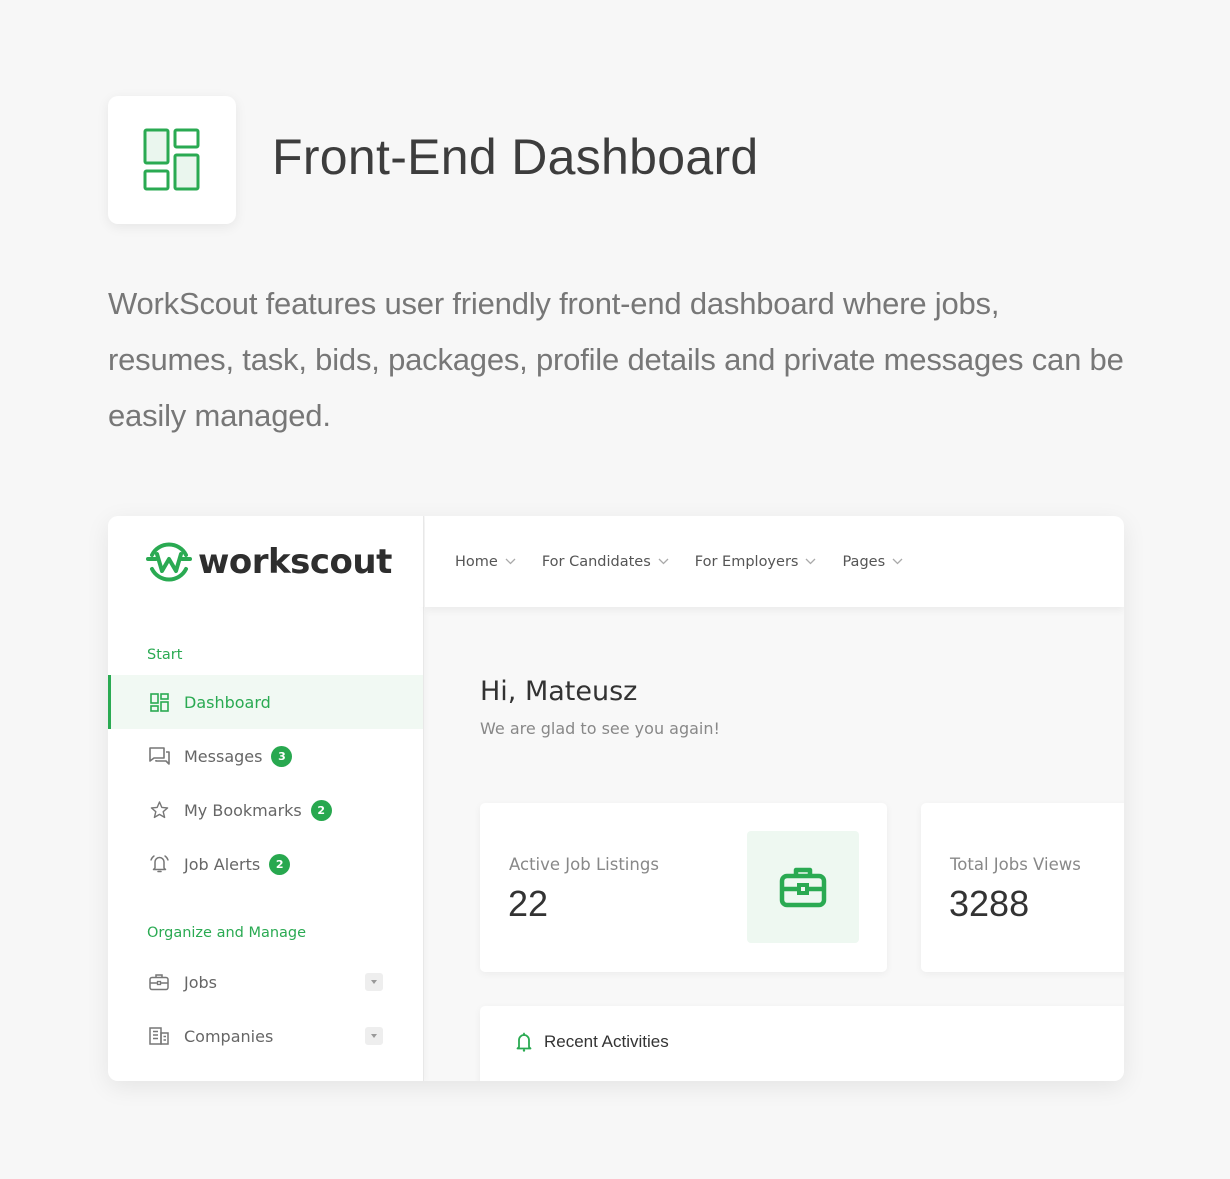 Image resolution: width=1230 pixels, height=1179 pixels. Describe the element at coordinates (559, 691) in the screenshot. I see `greeting-title: Hi, Mateusz` at that location.